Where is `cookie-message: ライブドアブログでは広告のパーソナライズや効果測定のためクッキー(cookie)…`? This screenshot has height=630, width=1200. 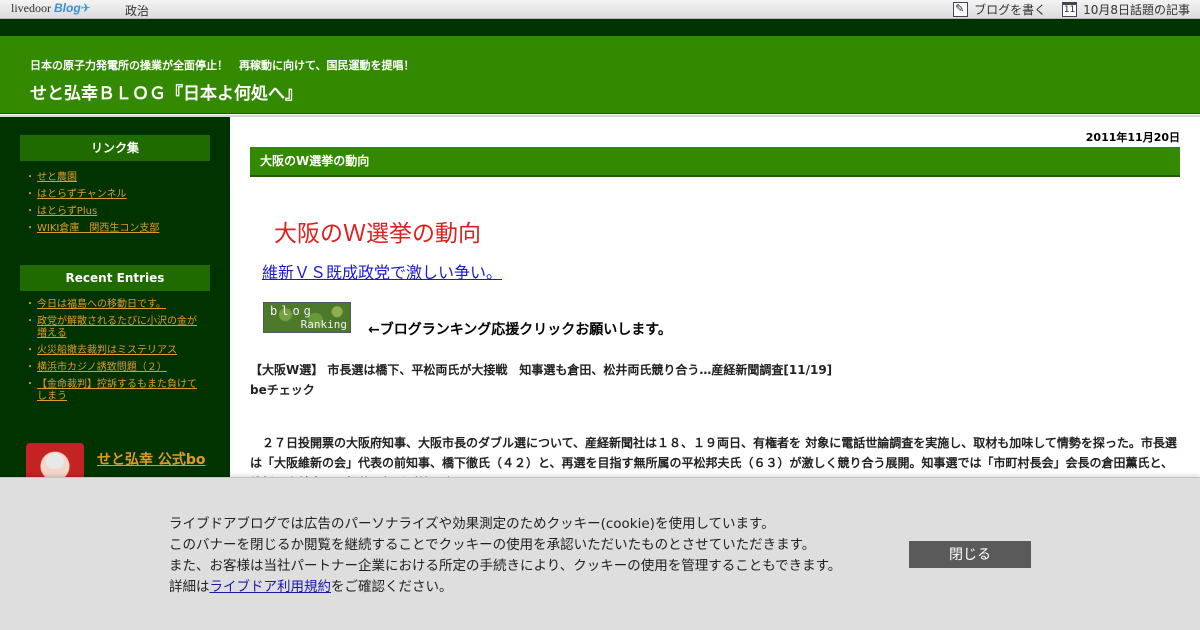
cookie-message: ライブドアブログでは広告のパーソナライズや効果測定のためクッキー(cookie)… is located at coordinates (505, 556).